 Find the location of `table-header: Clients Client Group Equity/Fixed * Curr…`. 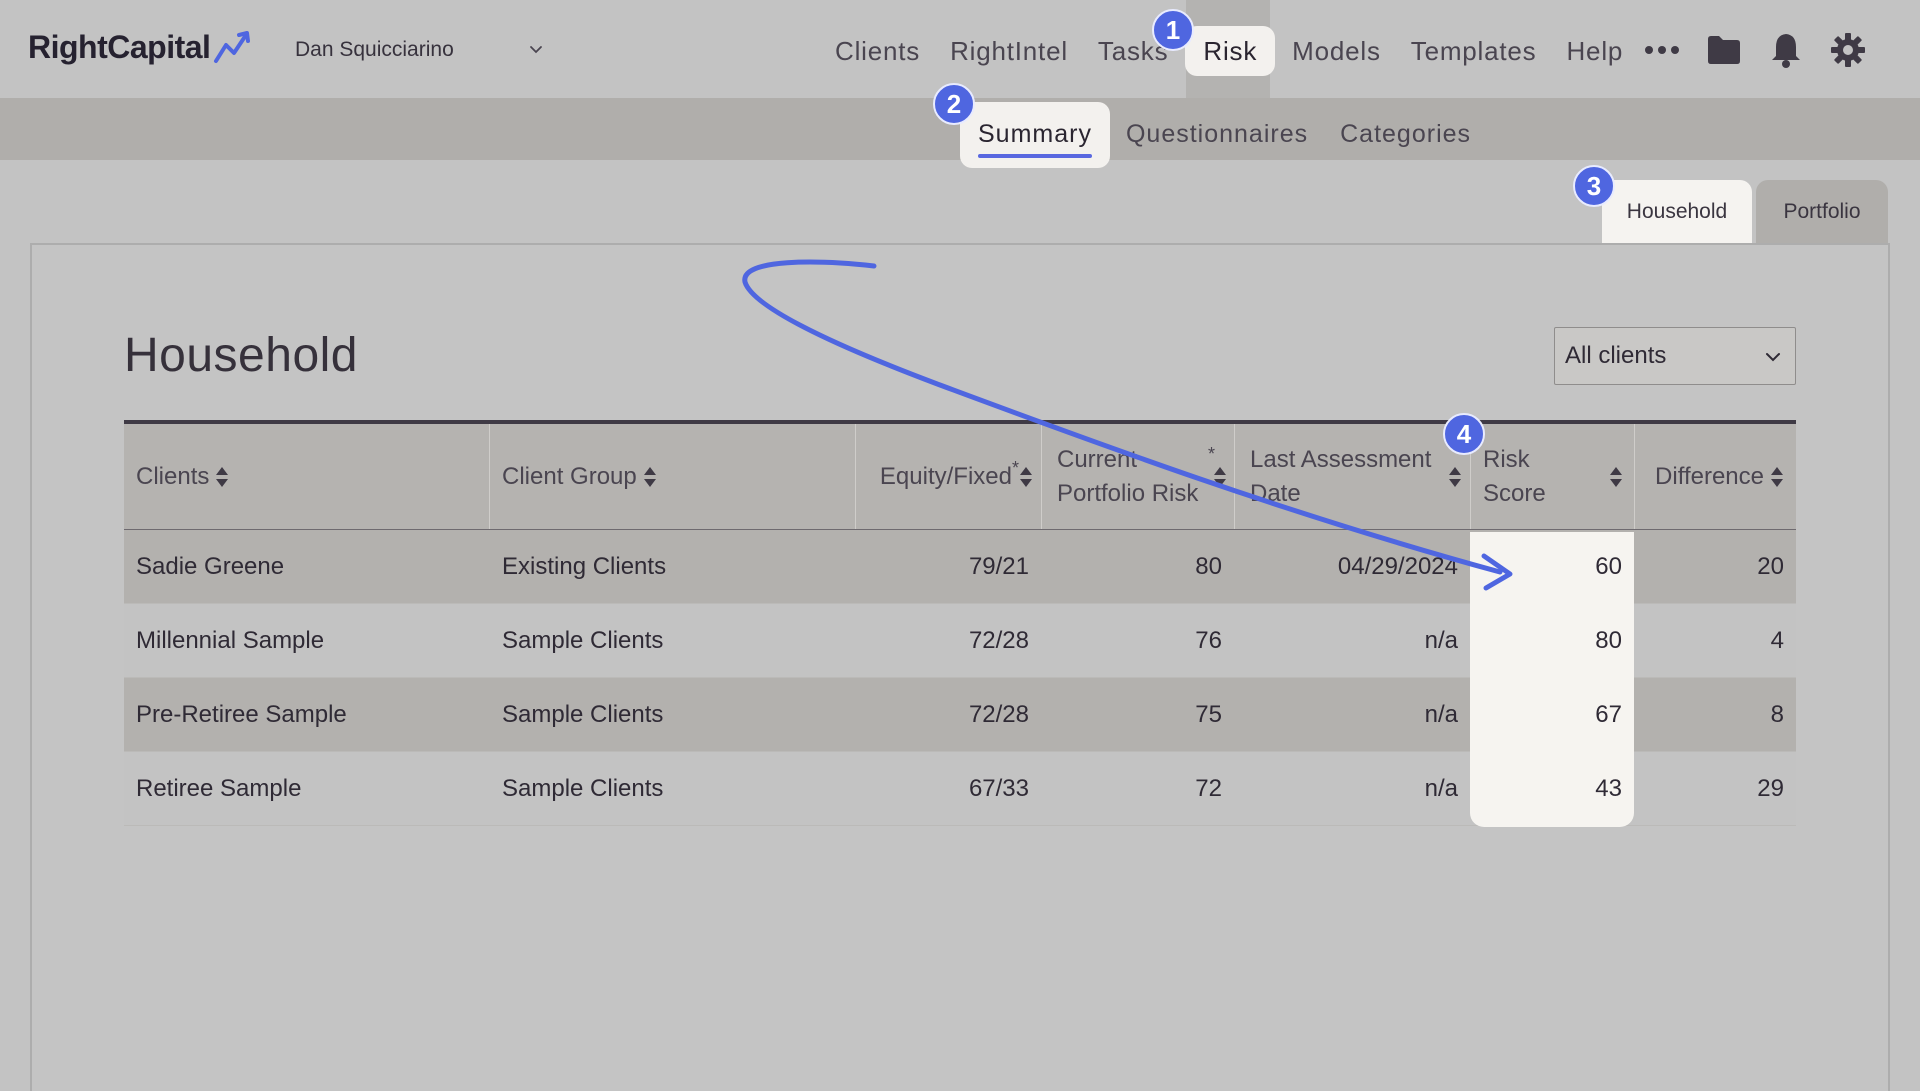

table-header: Clients Client Group Equity/Fixed * Curr… is located at coordinates (960, 475).